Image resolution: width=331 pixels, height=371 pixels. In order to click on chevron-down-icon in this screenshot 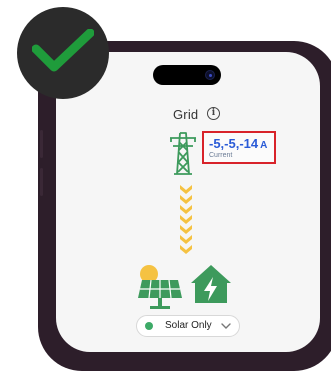, I will do `click(226, 326)`.